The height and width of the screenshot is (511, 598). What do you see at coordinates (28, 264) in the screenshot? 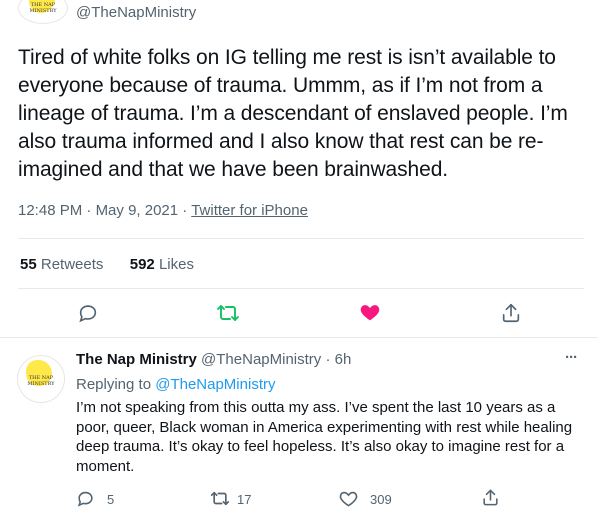
I see `retweets-count: 55` at bounding box center [28, 264].